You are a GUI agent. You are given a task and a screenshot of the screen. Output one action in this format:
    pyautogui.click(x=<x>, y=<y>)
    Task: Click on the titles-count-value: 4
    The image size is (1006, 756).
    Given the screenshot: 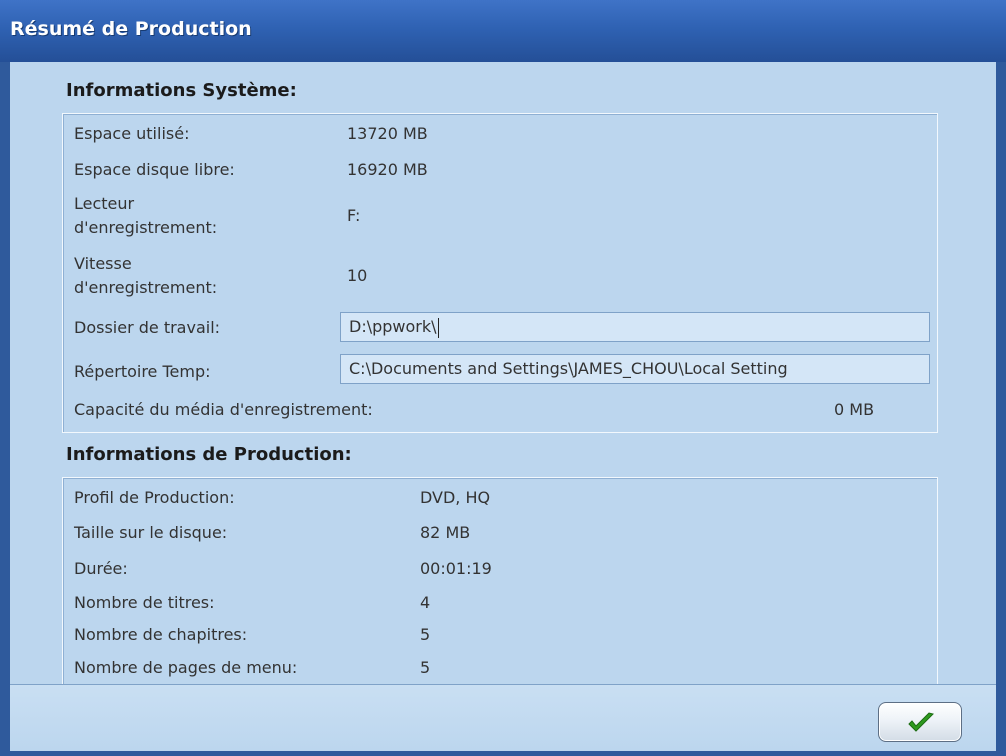 What is the action you would take?
    pyautogui.click(x=425, y=602)
    